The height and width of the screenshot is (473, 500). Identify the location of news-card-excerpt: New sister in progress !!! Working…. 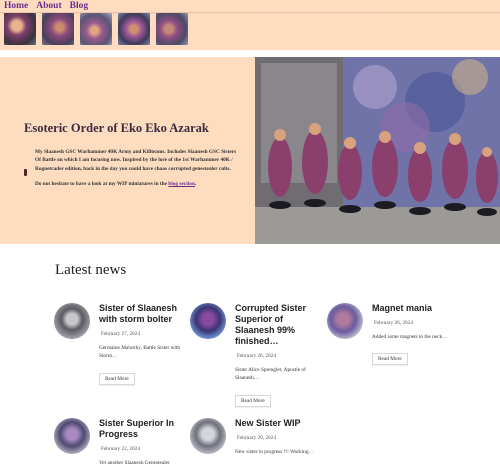
(274, 452).